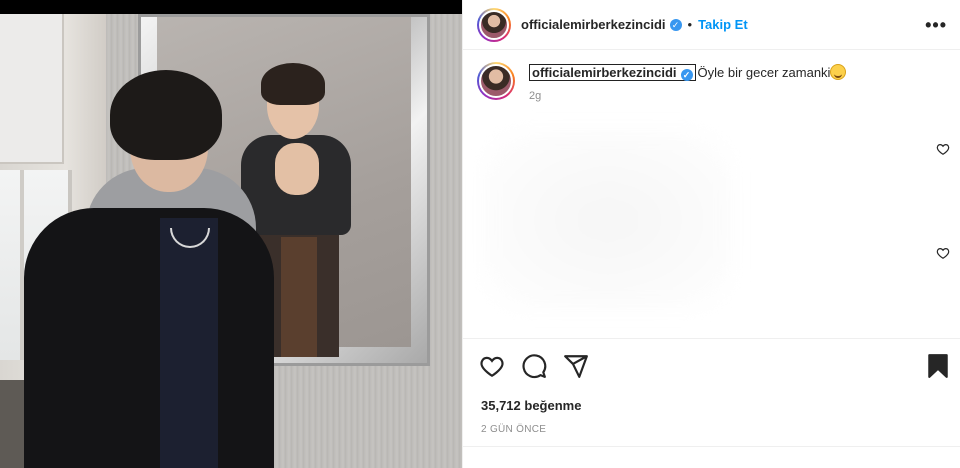 Image resolution: width=960 pixels, height=468 pixels. Describe the element at coordinates (576, 366) in the screenshot. I see `share-icon` at that location.